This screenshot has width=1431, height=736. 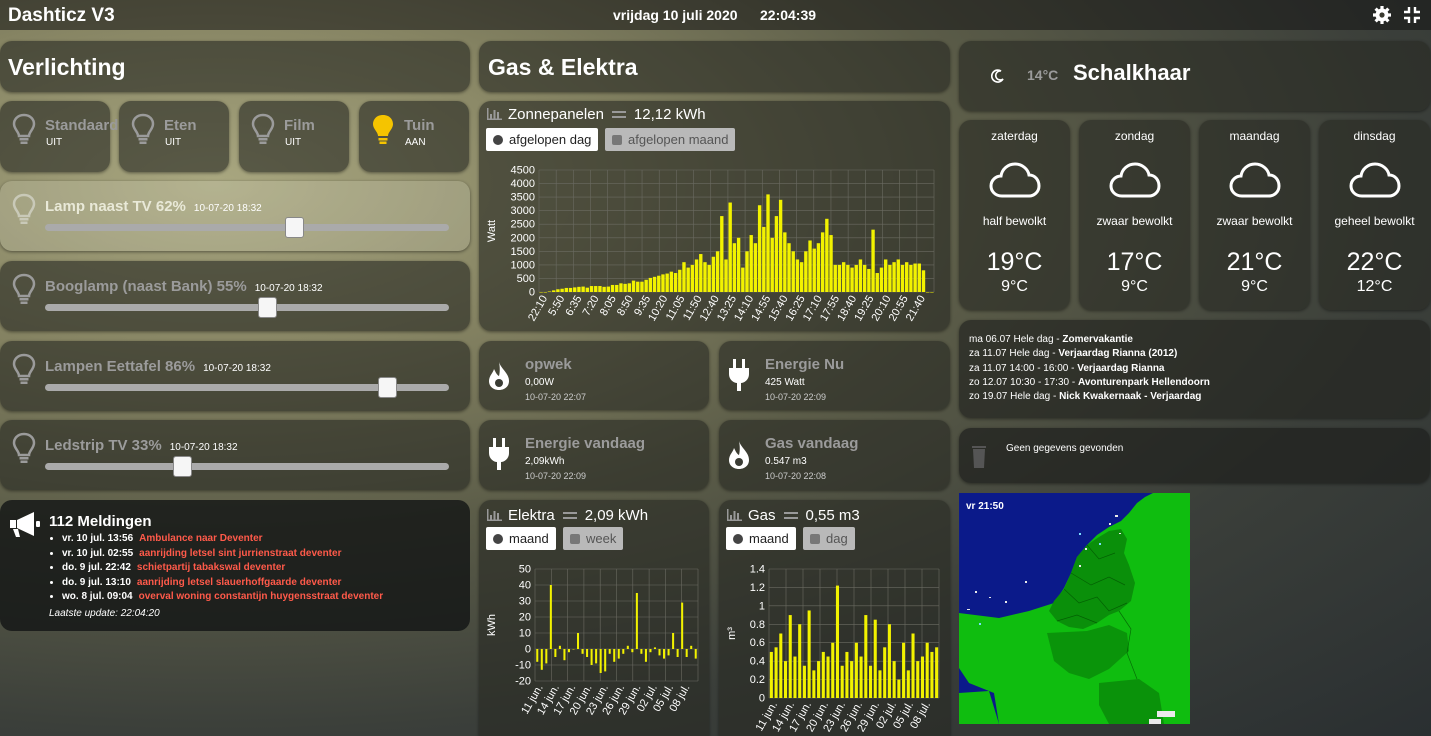 What do you see at coordinates (837, 538) in the screenshot?
I see `button-label: dag` at bounding box center [837, 538].